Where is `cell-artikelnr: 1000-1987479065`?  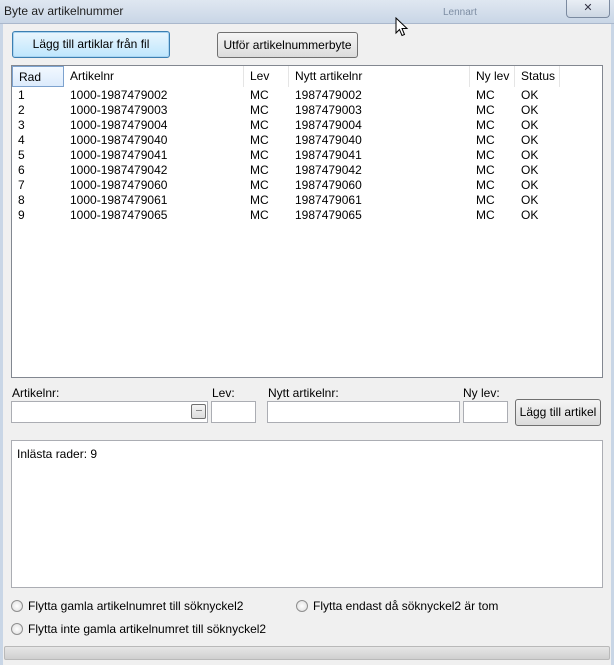
cell-artikelnr: 1000-1987479065 is located at coordinates (119, 215).